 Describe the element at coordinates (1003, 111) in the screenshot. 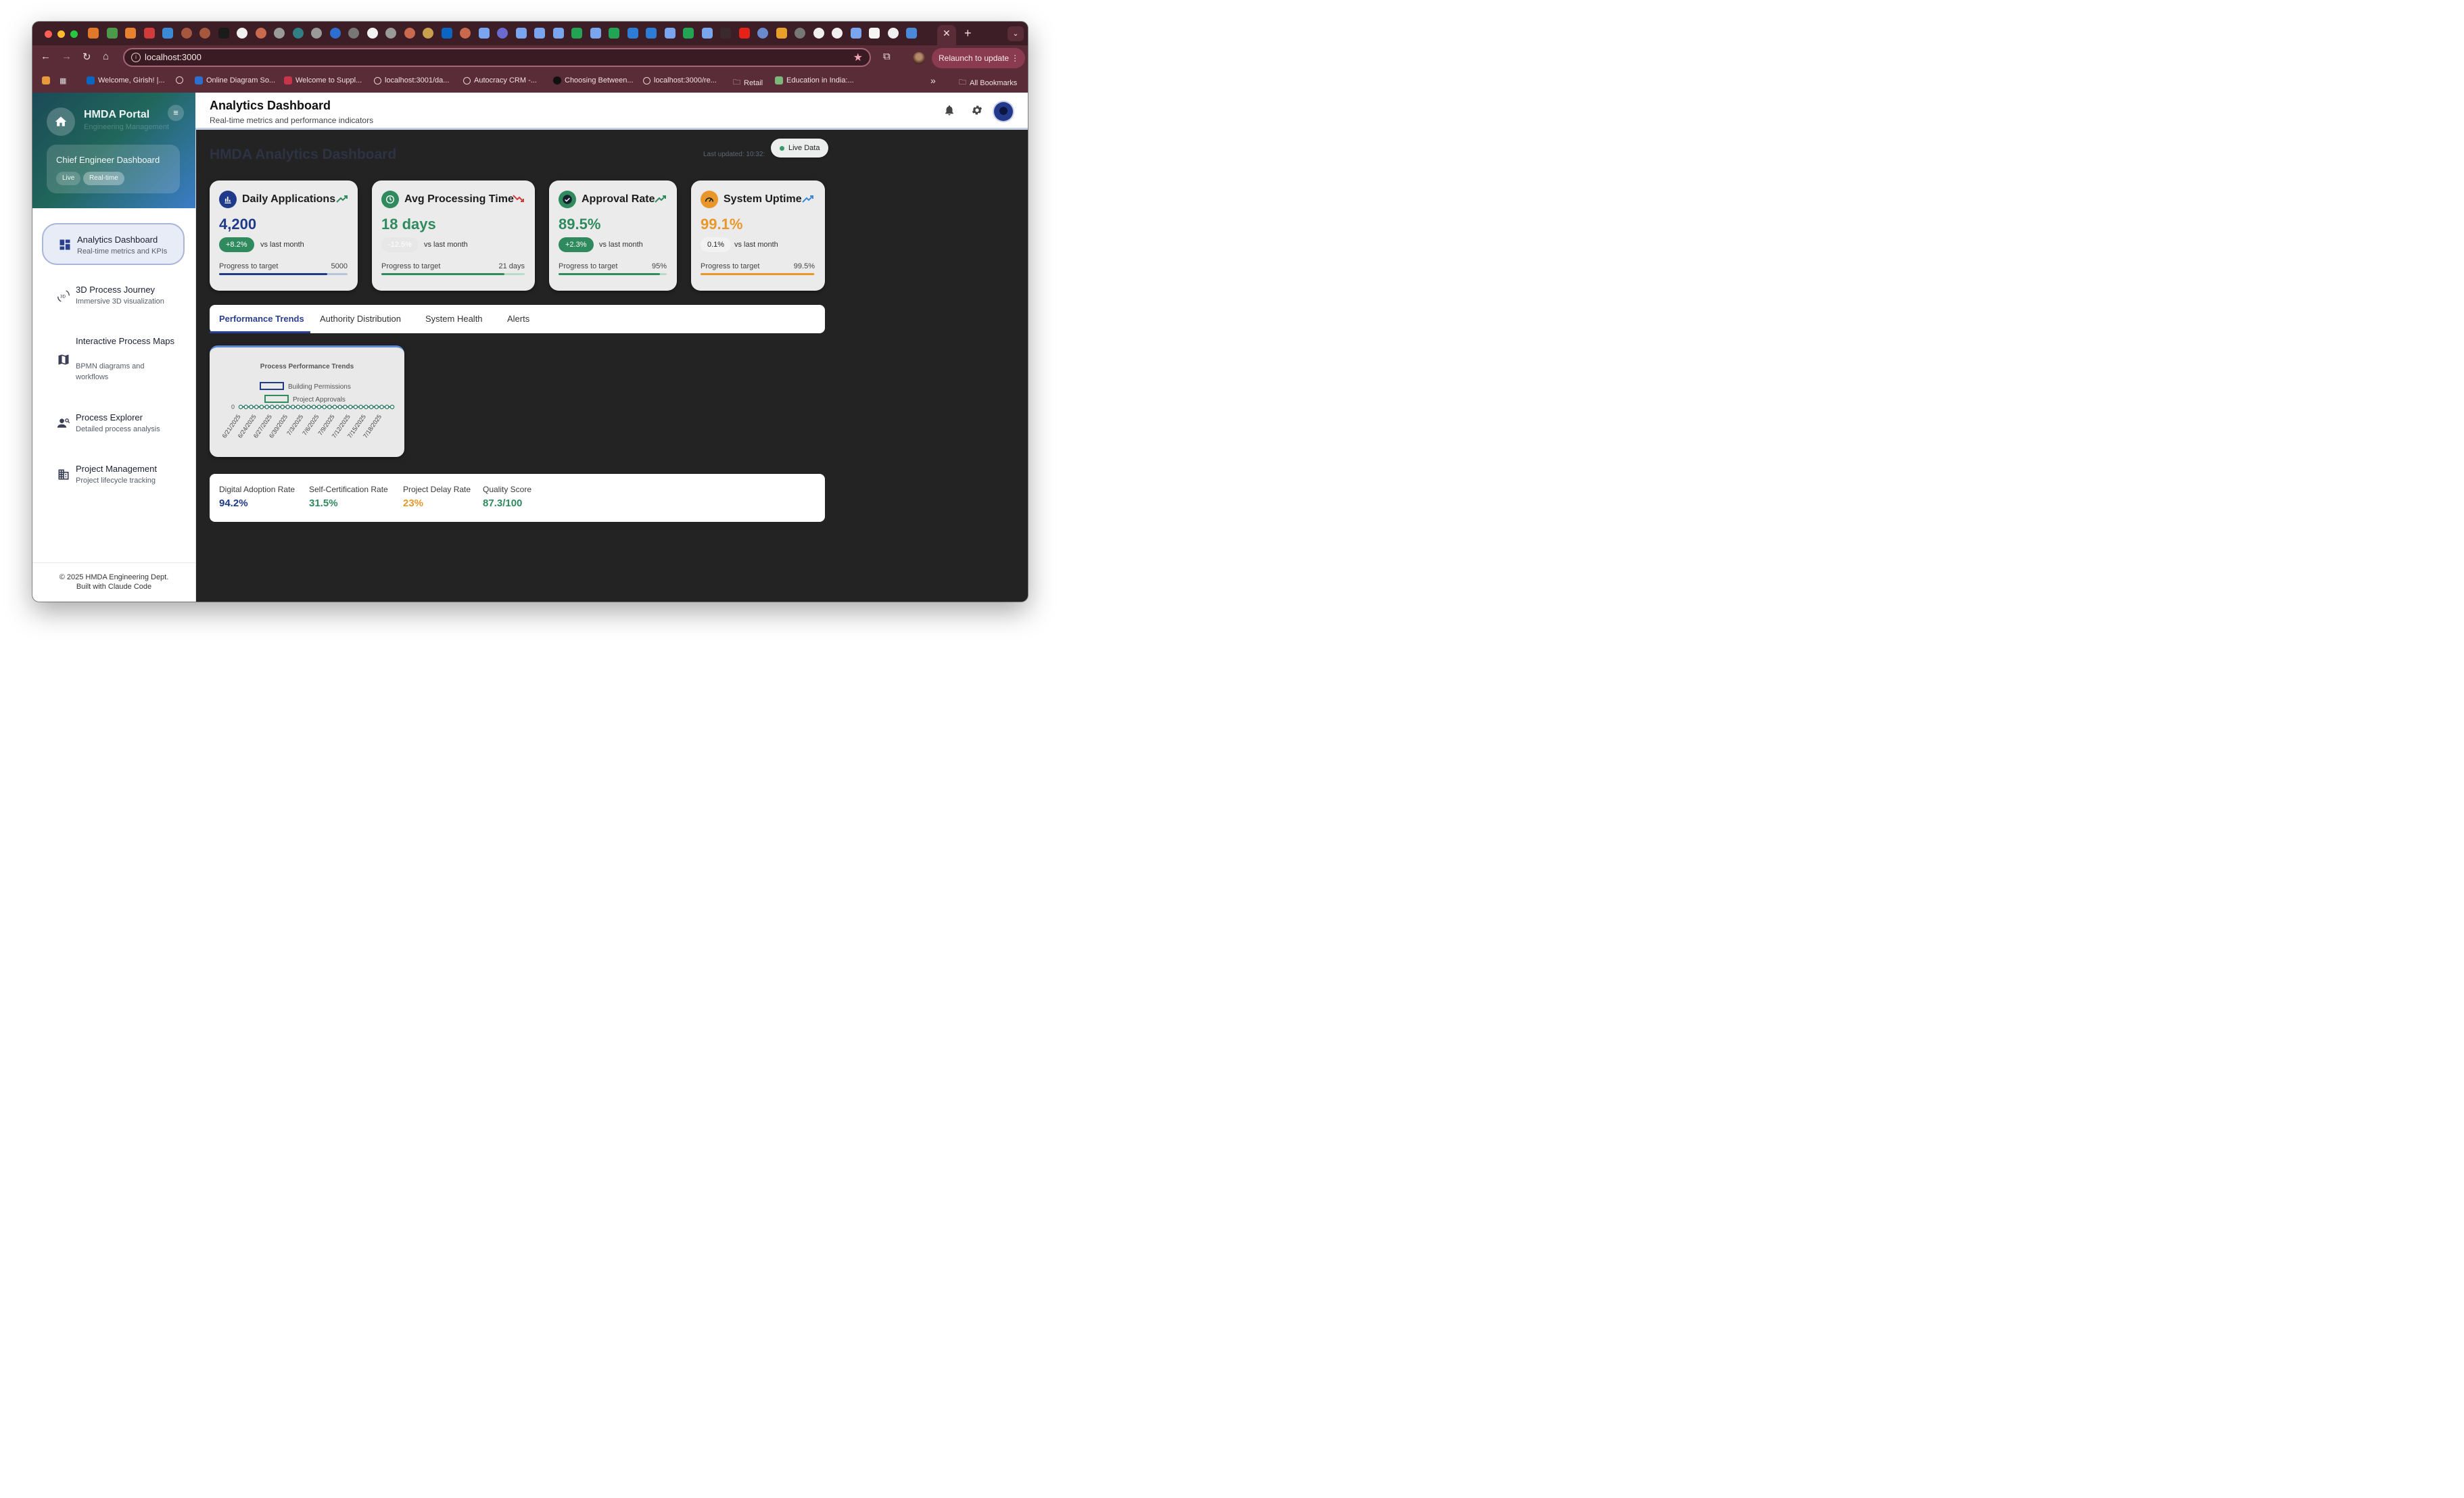

I see `user-avatar` at that location.